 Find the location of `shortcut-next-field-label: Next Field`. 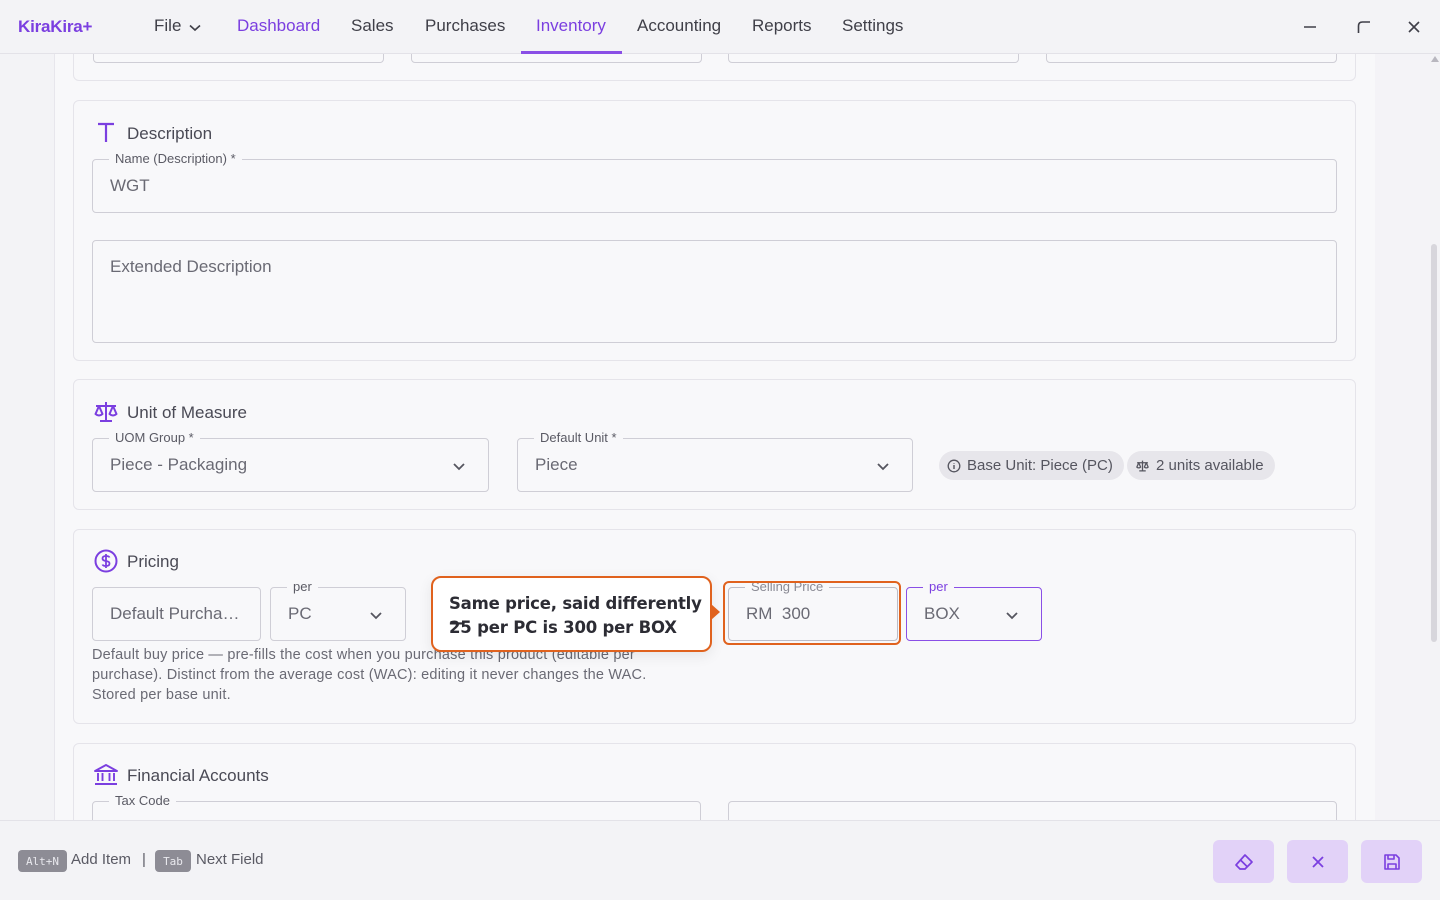

shortcut-next-field-label: Next Field is located at coordinates (230, 859).